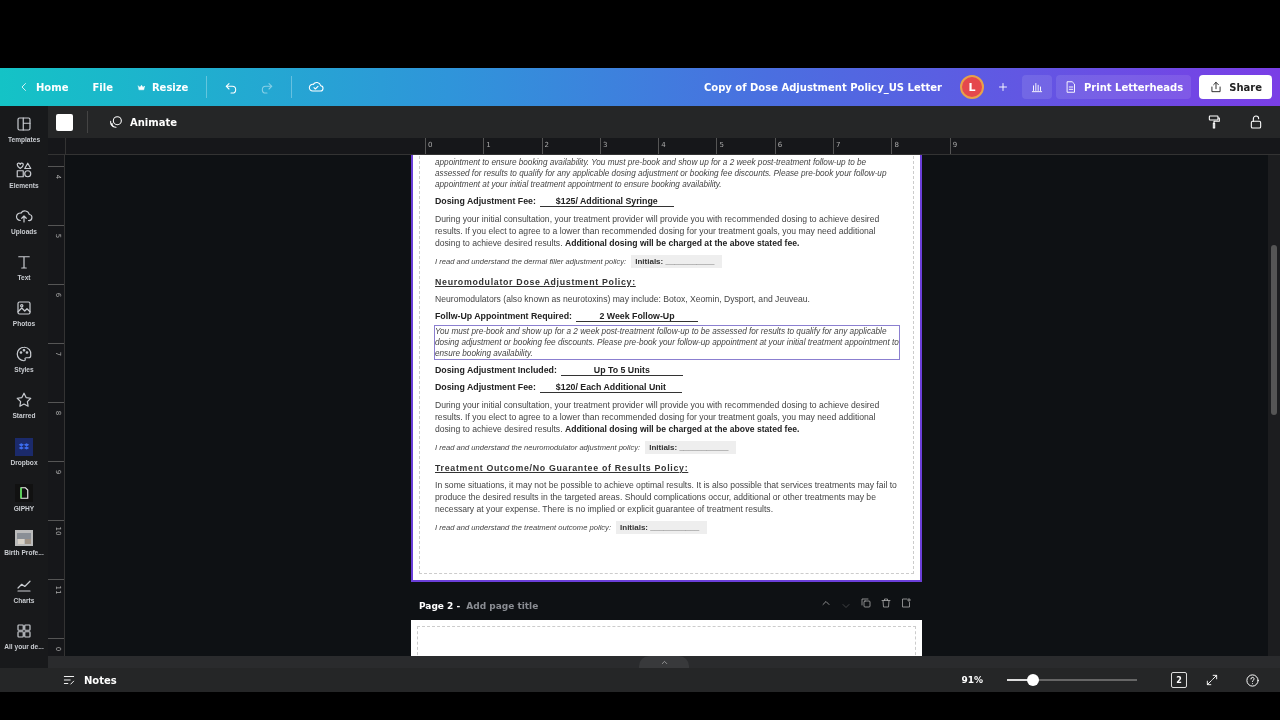 This screenshot has width=1280, height=720. I want to click on share-button: Share, so click(1235, 87).